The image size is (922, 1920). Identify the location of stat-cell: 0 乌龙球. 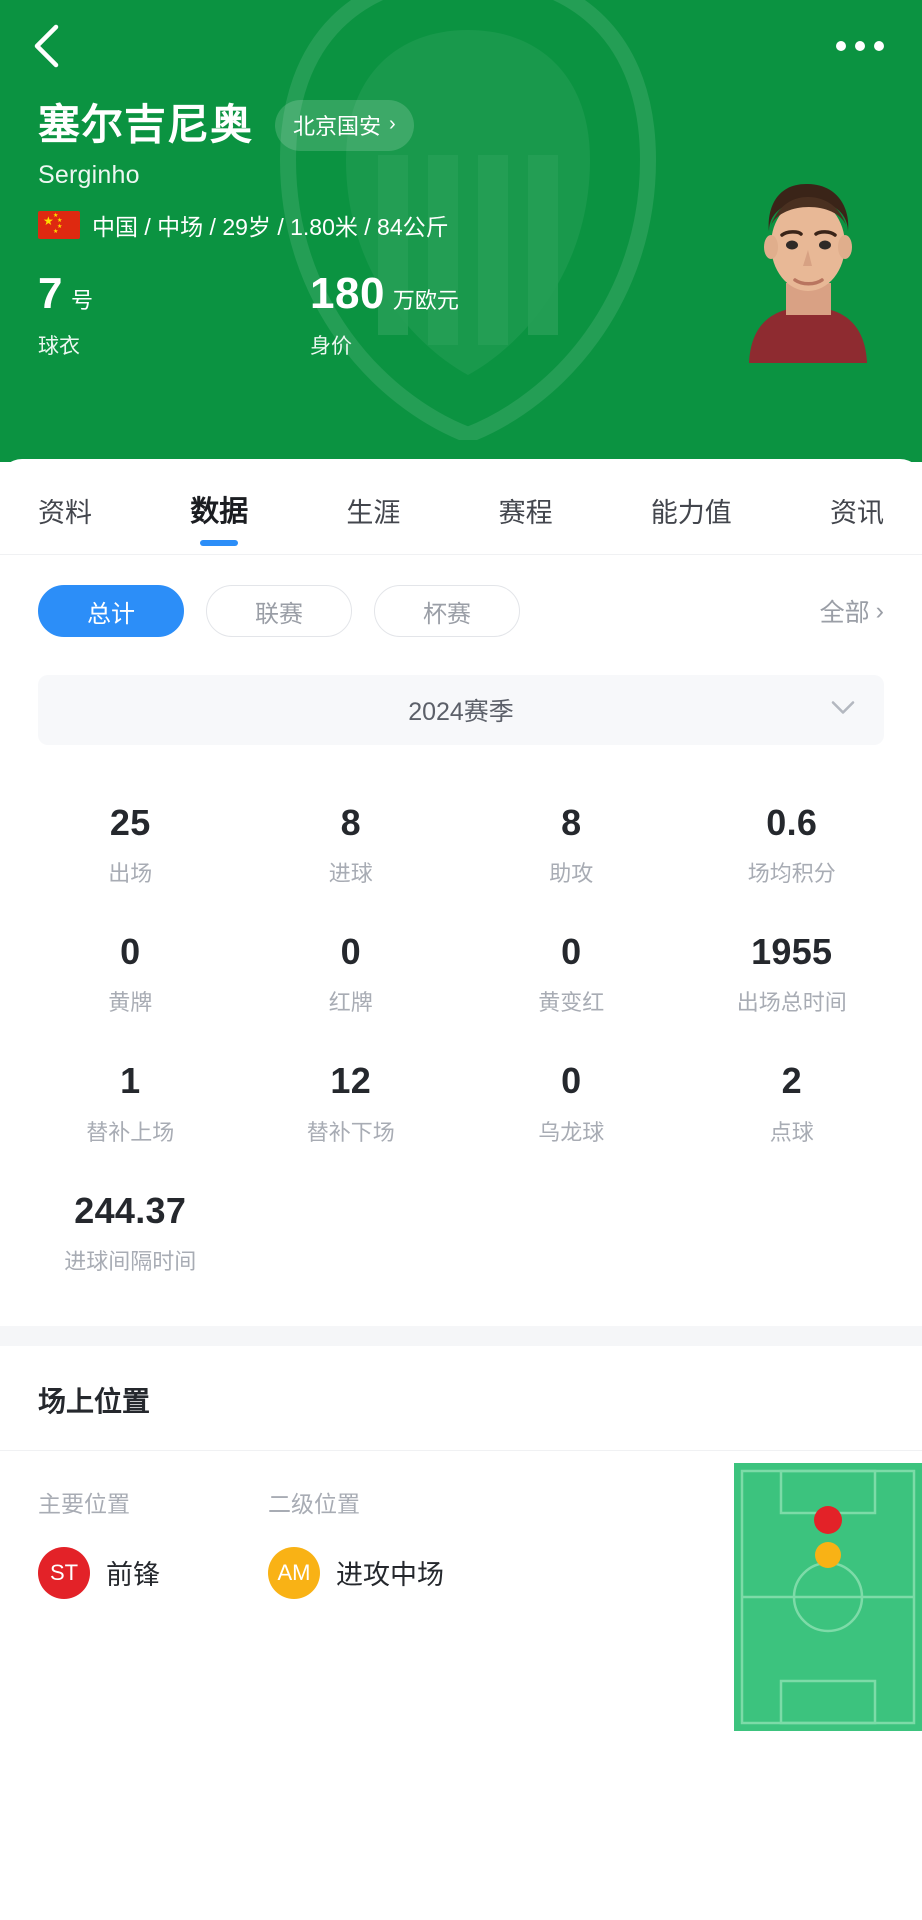
(571, 1101).